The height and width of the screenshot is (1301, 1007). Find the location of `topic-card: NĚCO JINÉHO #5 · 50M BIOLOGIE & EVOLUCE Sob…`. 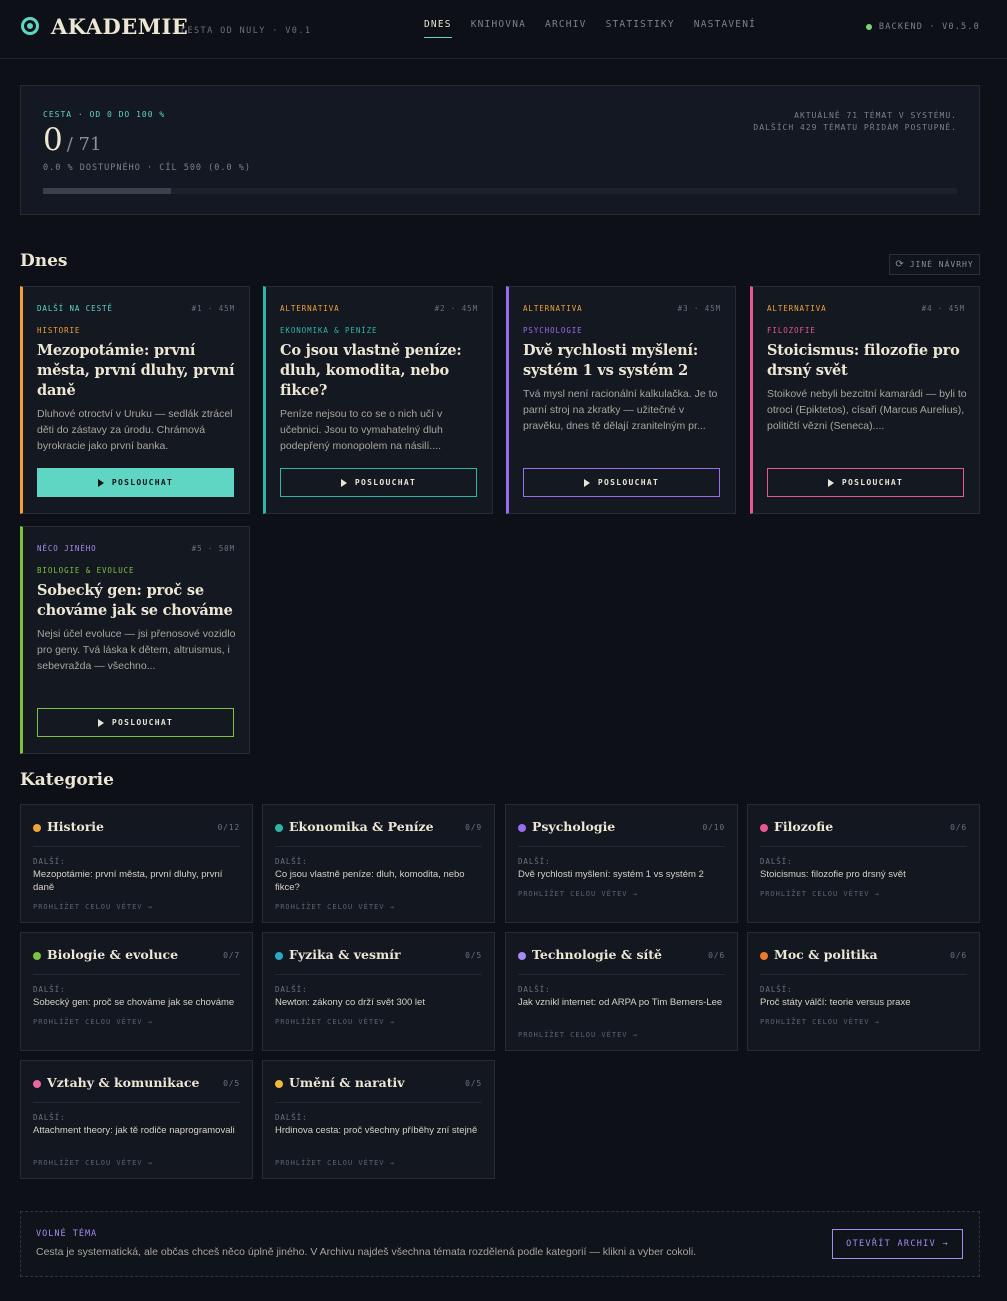

topic-card: NĚCO JINÉHO #5 · 50M BIOLOGIE & EVOLUCE Sob… is located at coordinates (135, 640).